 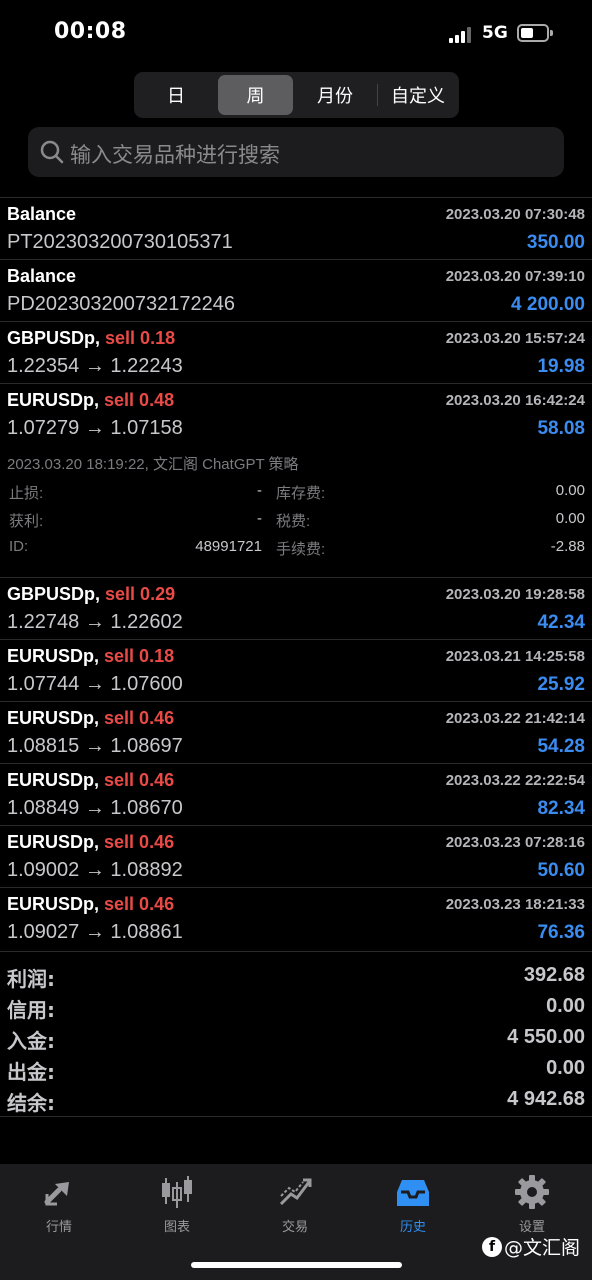 What do you see at coordinates (91, 338) in the screenshot?
I see `deal-symbol: GBPUSDp, sell 0.18` at bounding box center [91, 338].